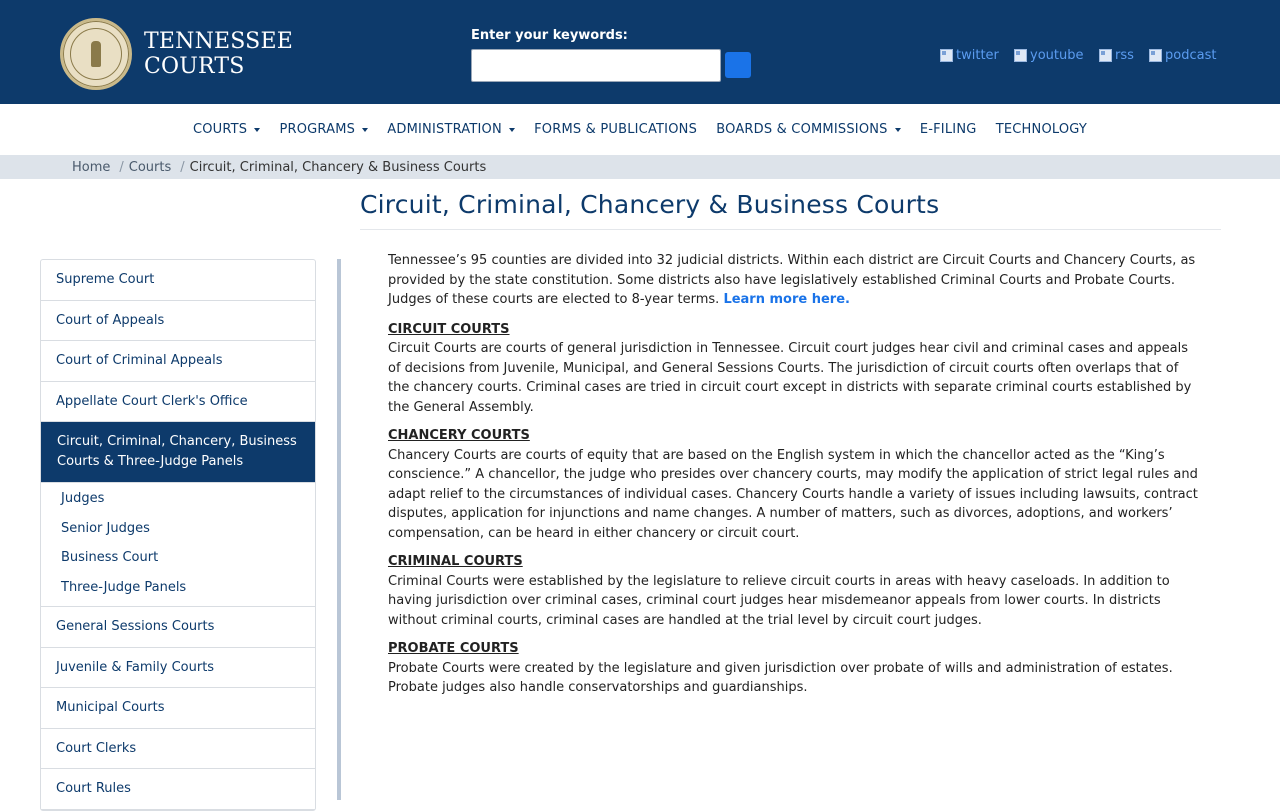 This screenshot has height=811, width=1280. Describe the element at coordinates (1057, 55) in the screenshot. I see `youtube-label: youtube` at that location.